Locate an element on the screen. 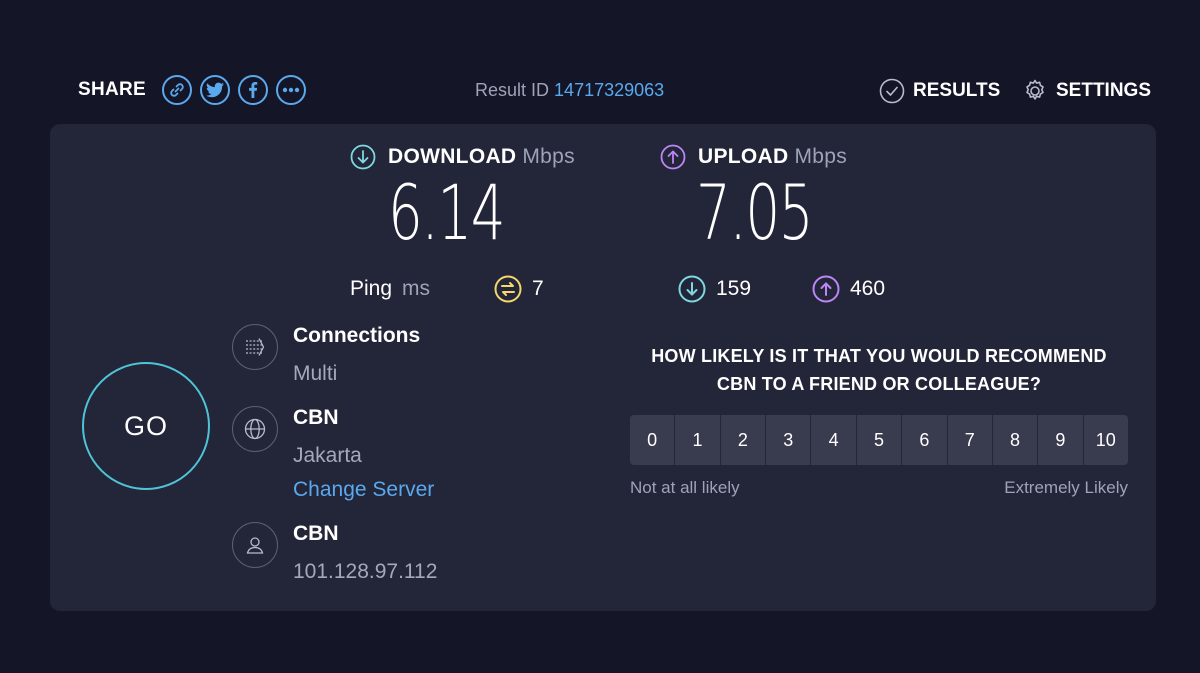  upload-header: UPLOAD Mbps is located at coordinates (758, 157).